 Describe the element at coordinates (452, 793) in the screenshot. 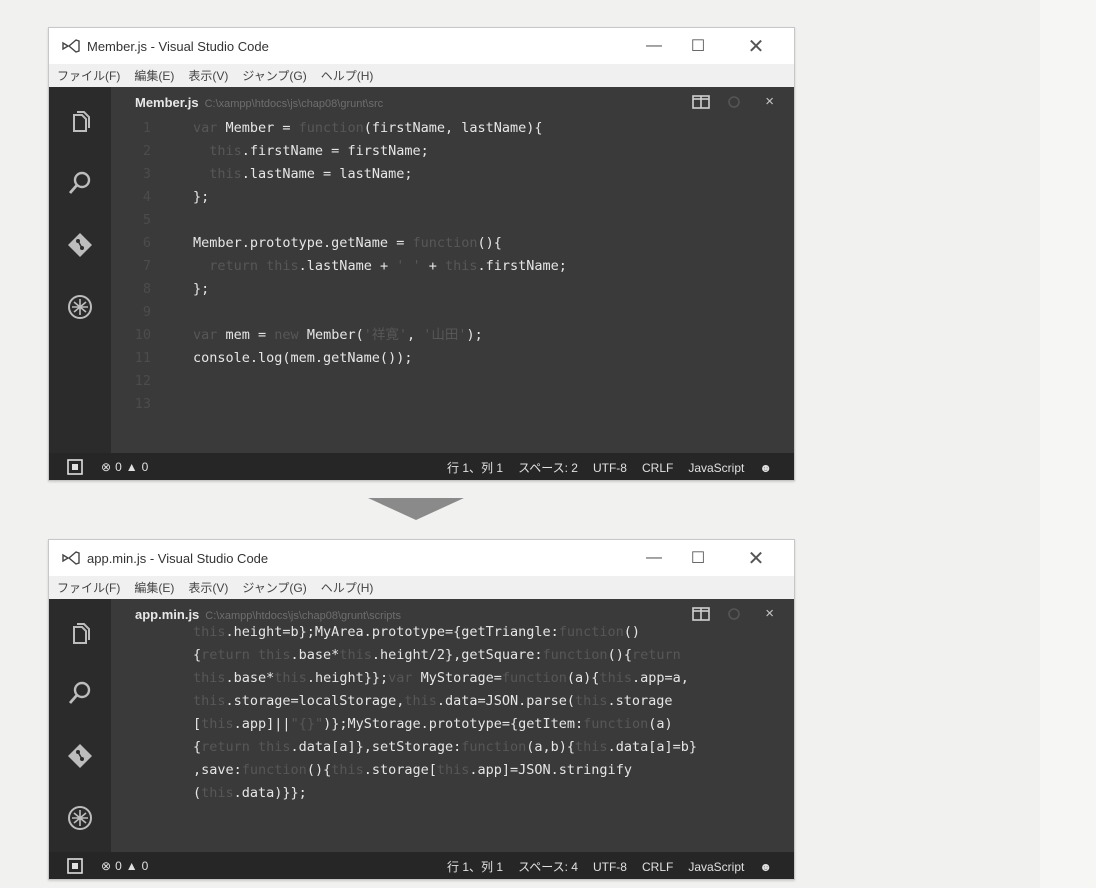

I see `code-line: (this .data)}};` at that location.